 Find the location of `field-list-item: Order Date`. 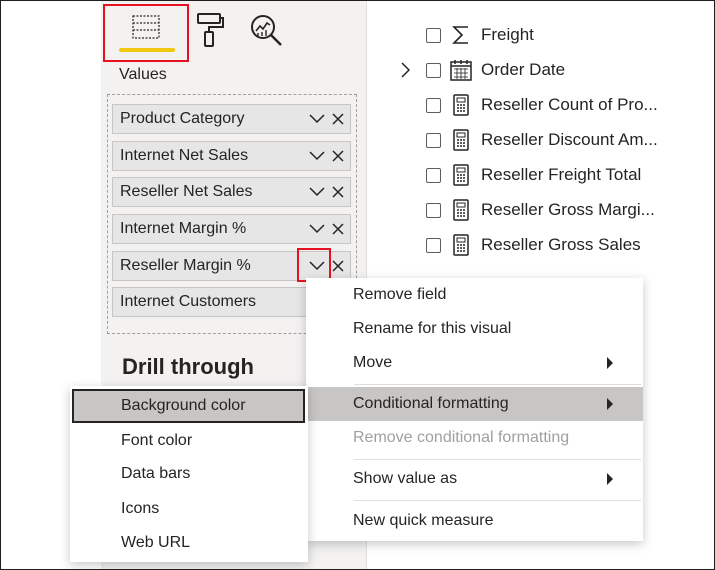

field-list-item: Order Date is located at coordinates (530, 70).